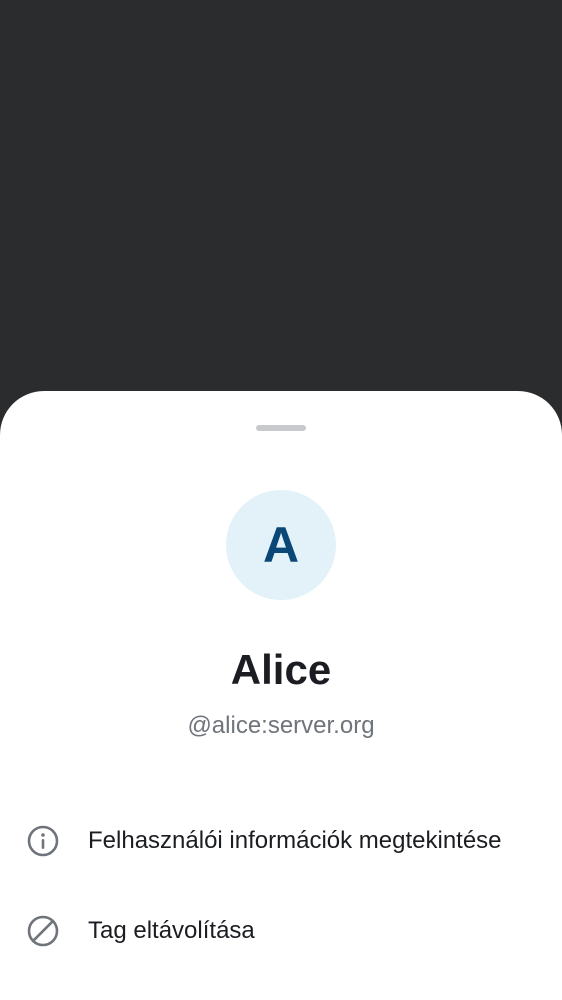 This screenshot has height=1000, width=562. What do you see at coordinates (43, 931) in the screenshot?
I see `block-icon` at bounding box center [43, 931].